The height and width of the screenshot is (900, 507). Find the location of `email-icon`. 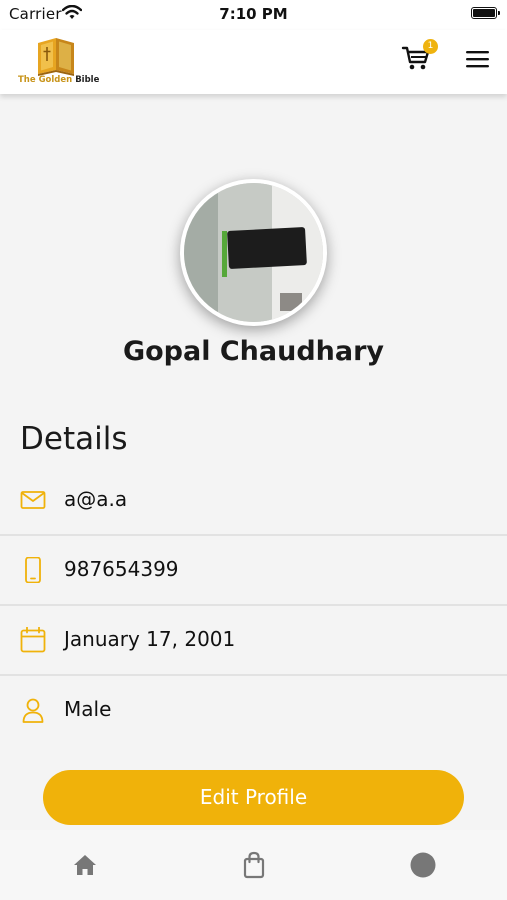

email-icon is located at coordinates (33, 500).